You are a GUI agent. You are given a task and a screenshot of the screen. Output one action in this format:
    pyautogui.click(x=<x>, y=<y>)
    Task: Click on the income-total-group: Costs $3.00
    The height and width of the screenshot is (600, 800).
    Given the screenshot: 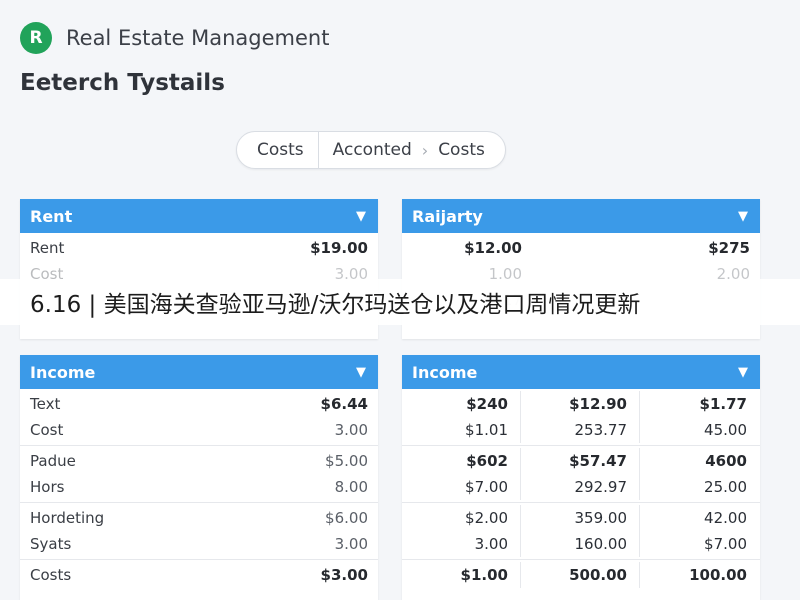 What is the action you would take?
    pyautogui.click(x=199, y=575)
    